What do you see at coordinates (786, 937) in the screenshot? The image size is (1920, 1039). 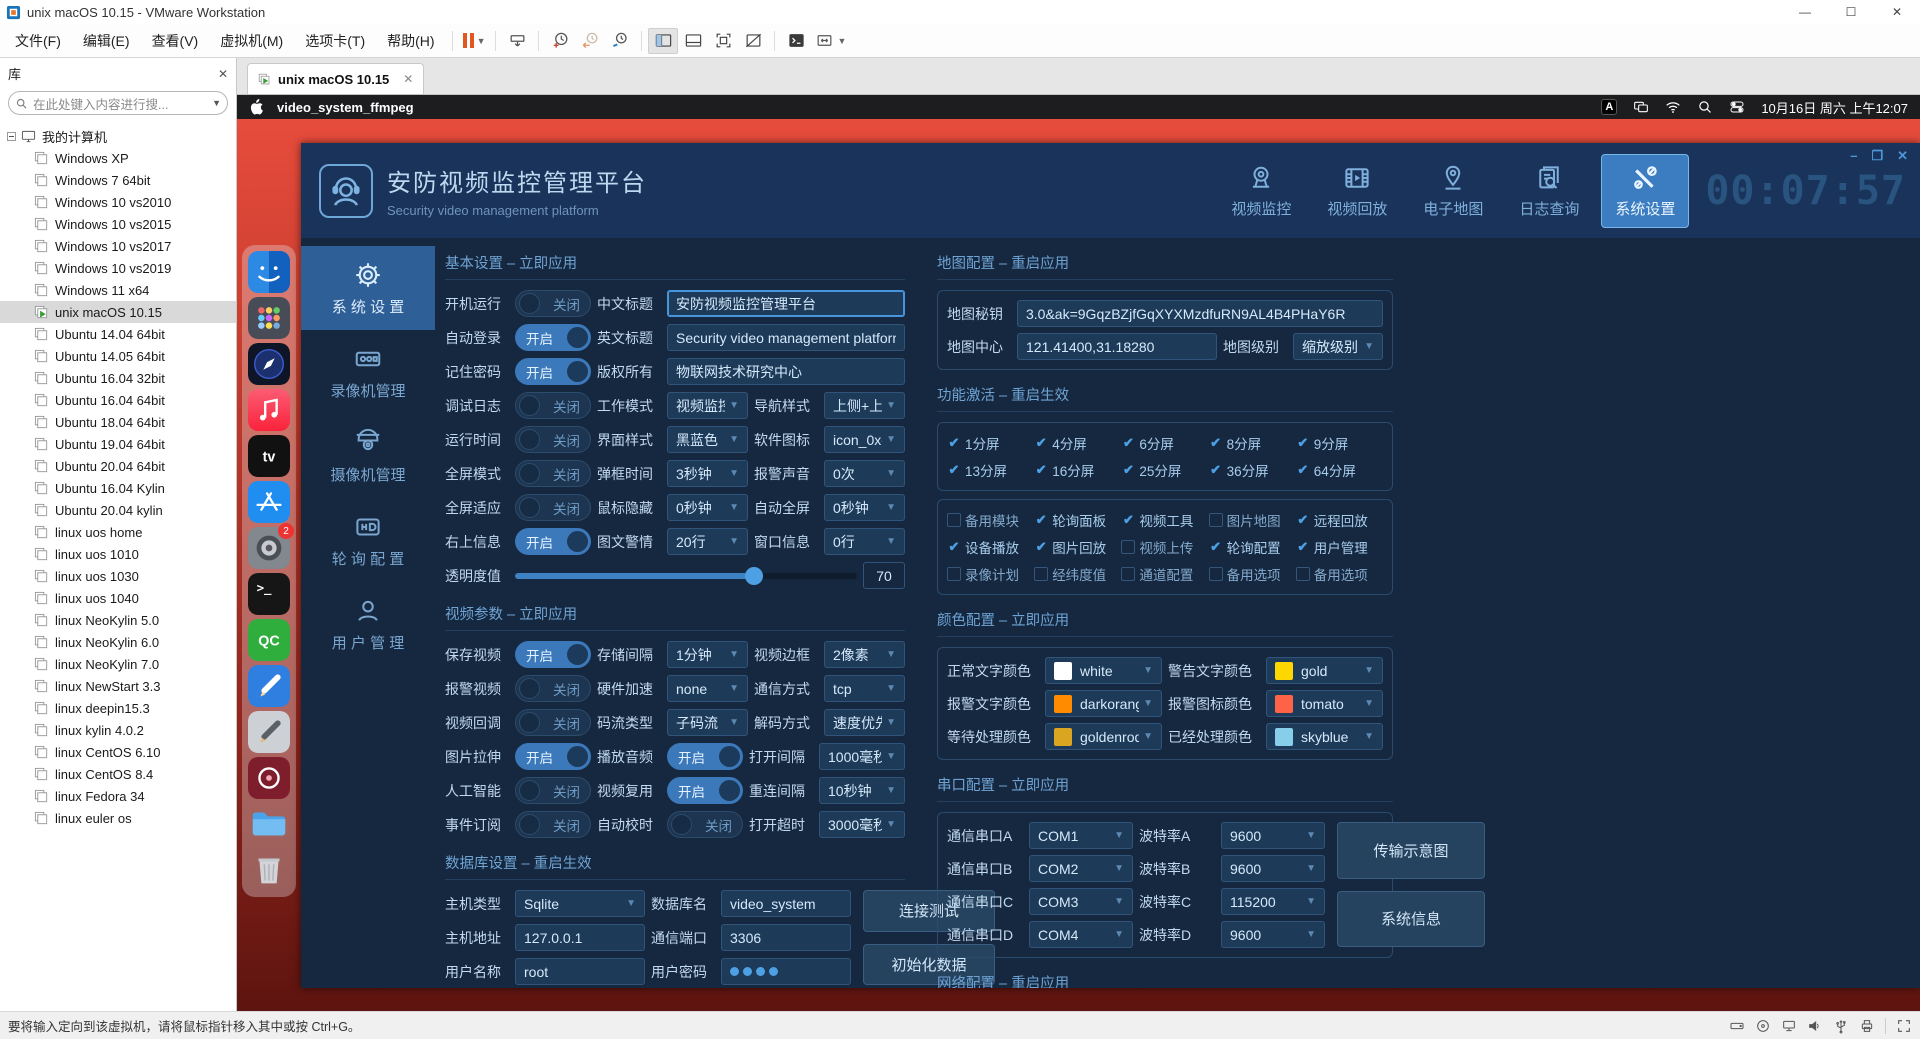 I see `text-input: 3306` at bounding box center [786, 937].